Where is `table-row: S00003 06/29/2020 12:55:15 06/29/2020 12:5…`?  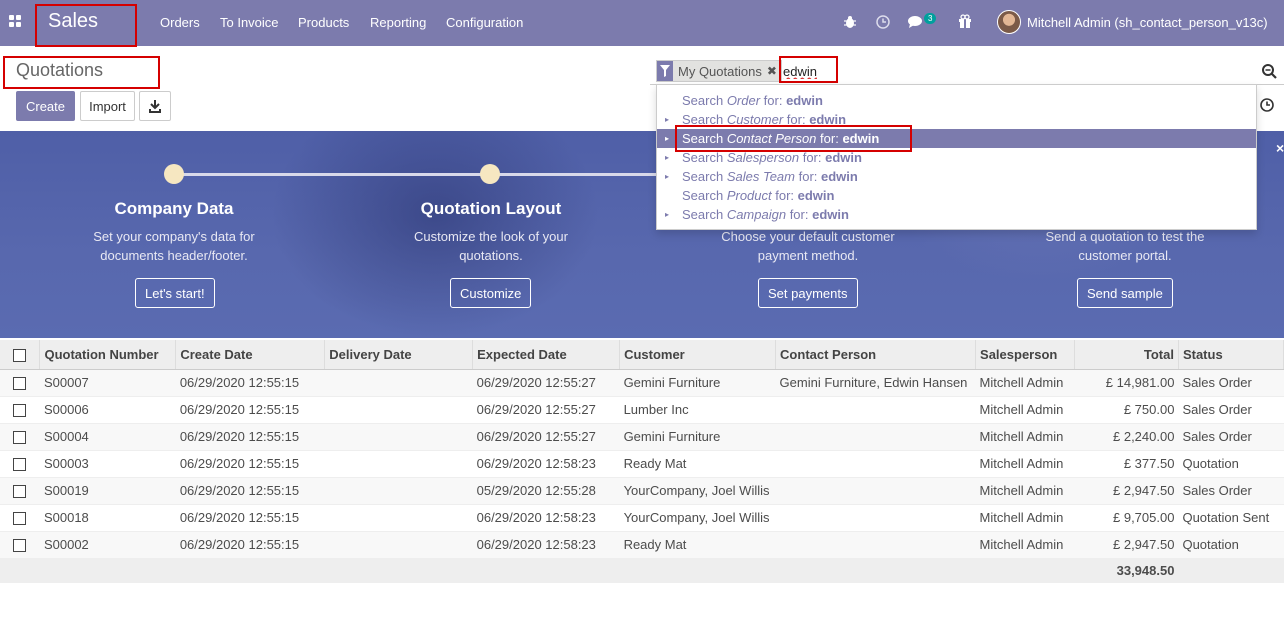 table-row: S00003 06/29/2020 12:55:15 06/29/2020 12:5… is located at coordinates (642, 464).